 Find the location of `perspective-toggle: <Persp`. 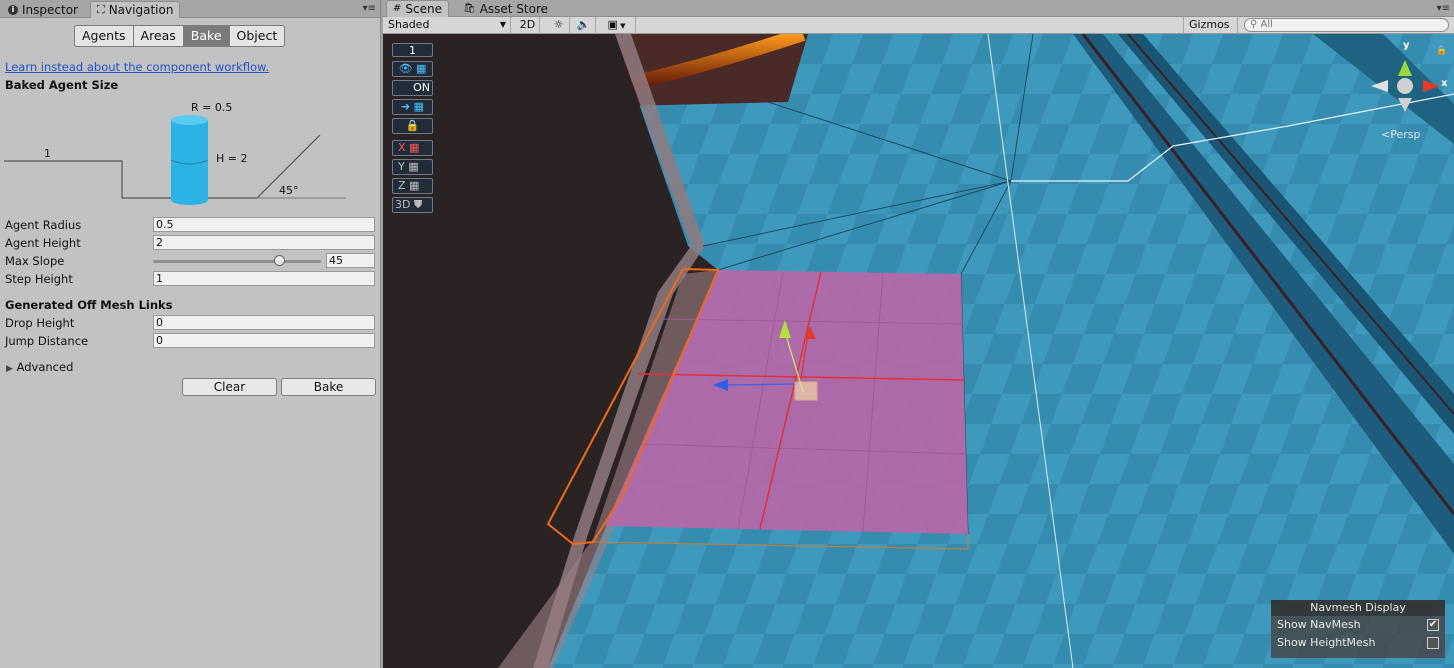

perspective-toggle: <Persp is located at coordinates (1400, 134).